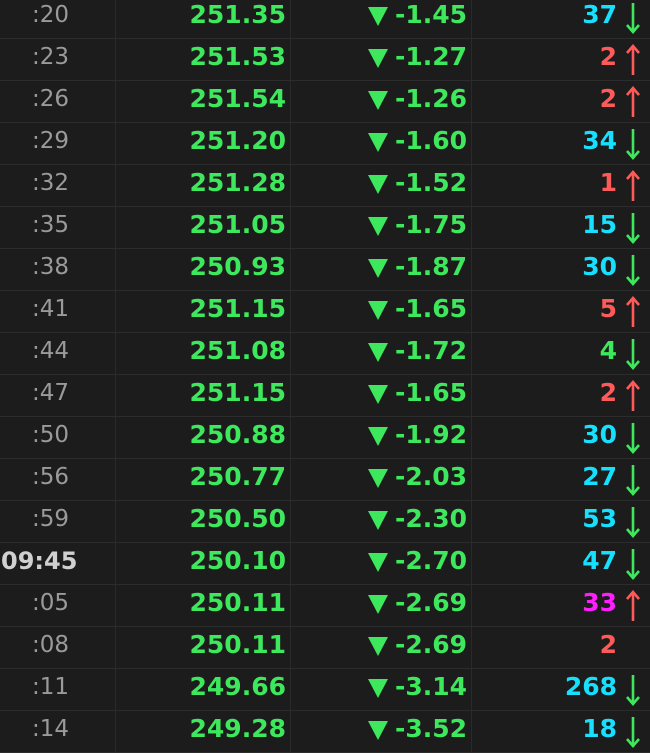 This screenshot has width=650, height=753. Describe the element at coordinates (561, 101) in the screenshot. I see `volume-cell: 2` at that location.